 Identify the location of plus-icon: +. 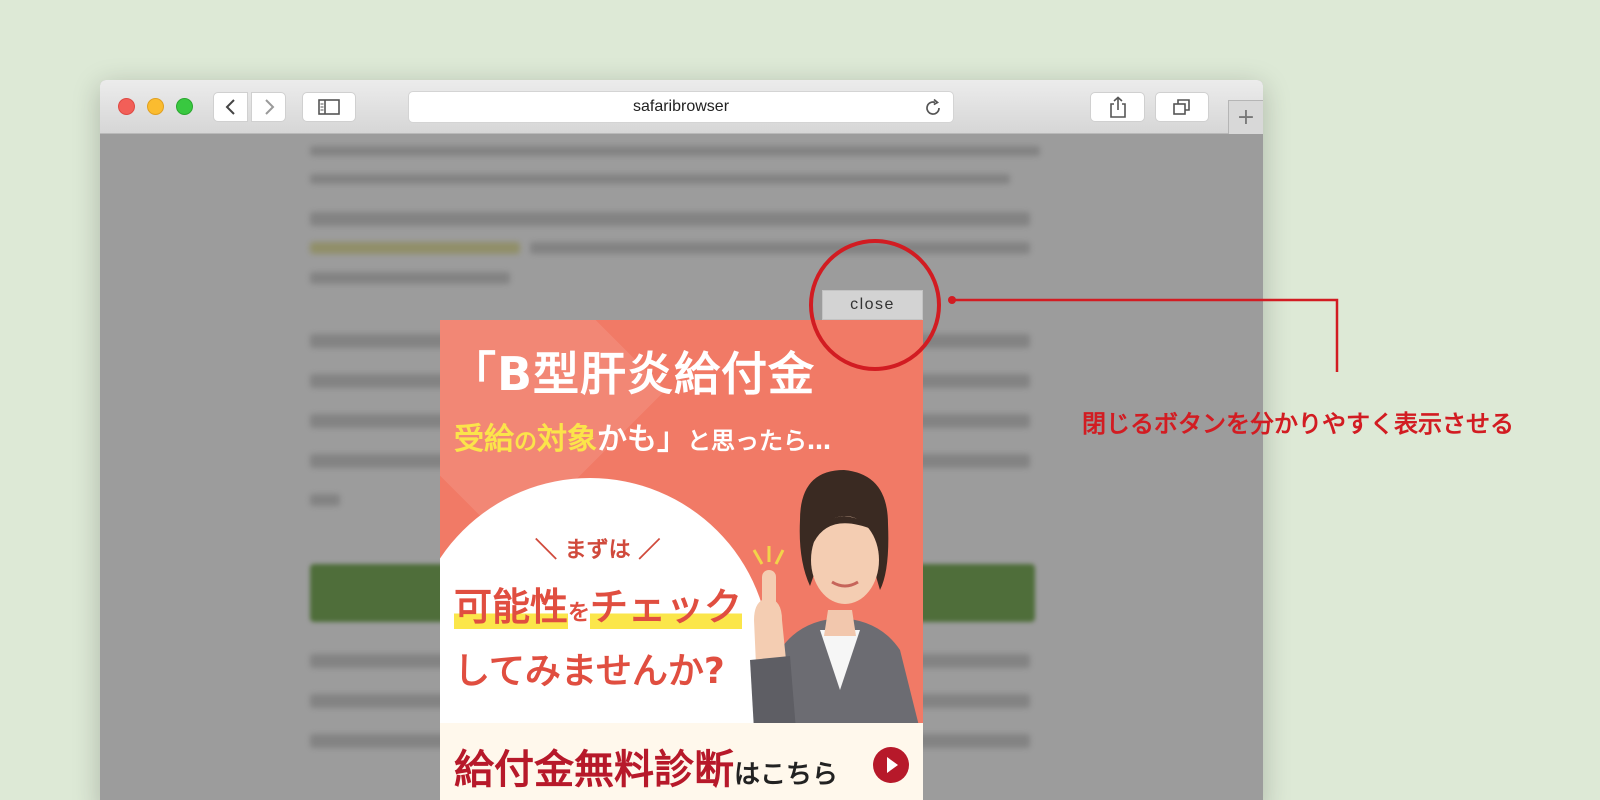
(1246, 117).